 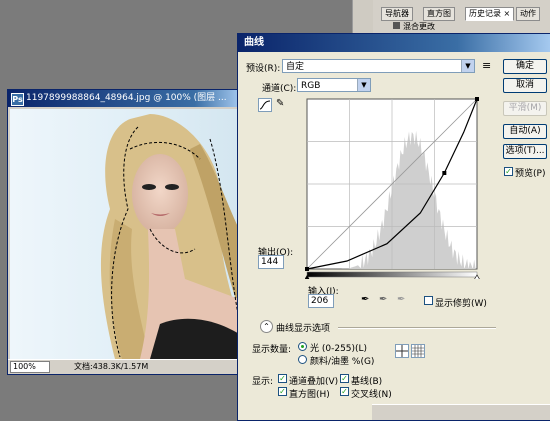 What do you see at coordinates (525, 85) in the screenshot?
I see `cancel-button: 取消` at bounding box center [525, 85].